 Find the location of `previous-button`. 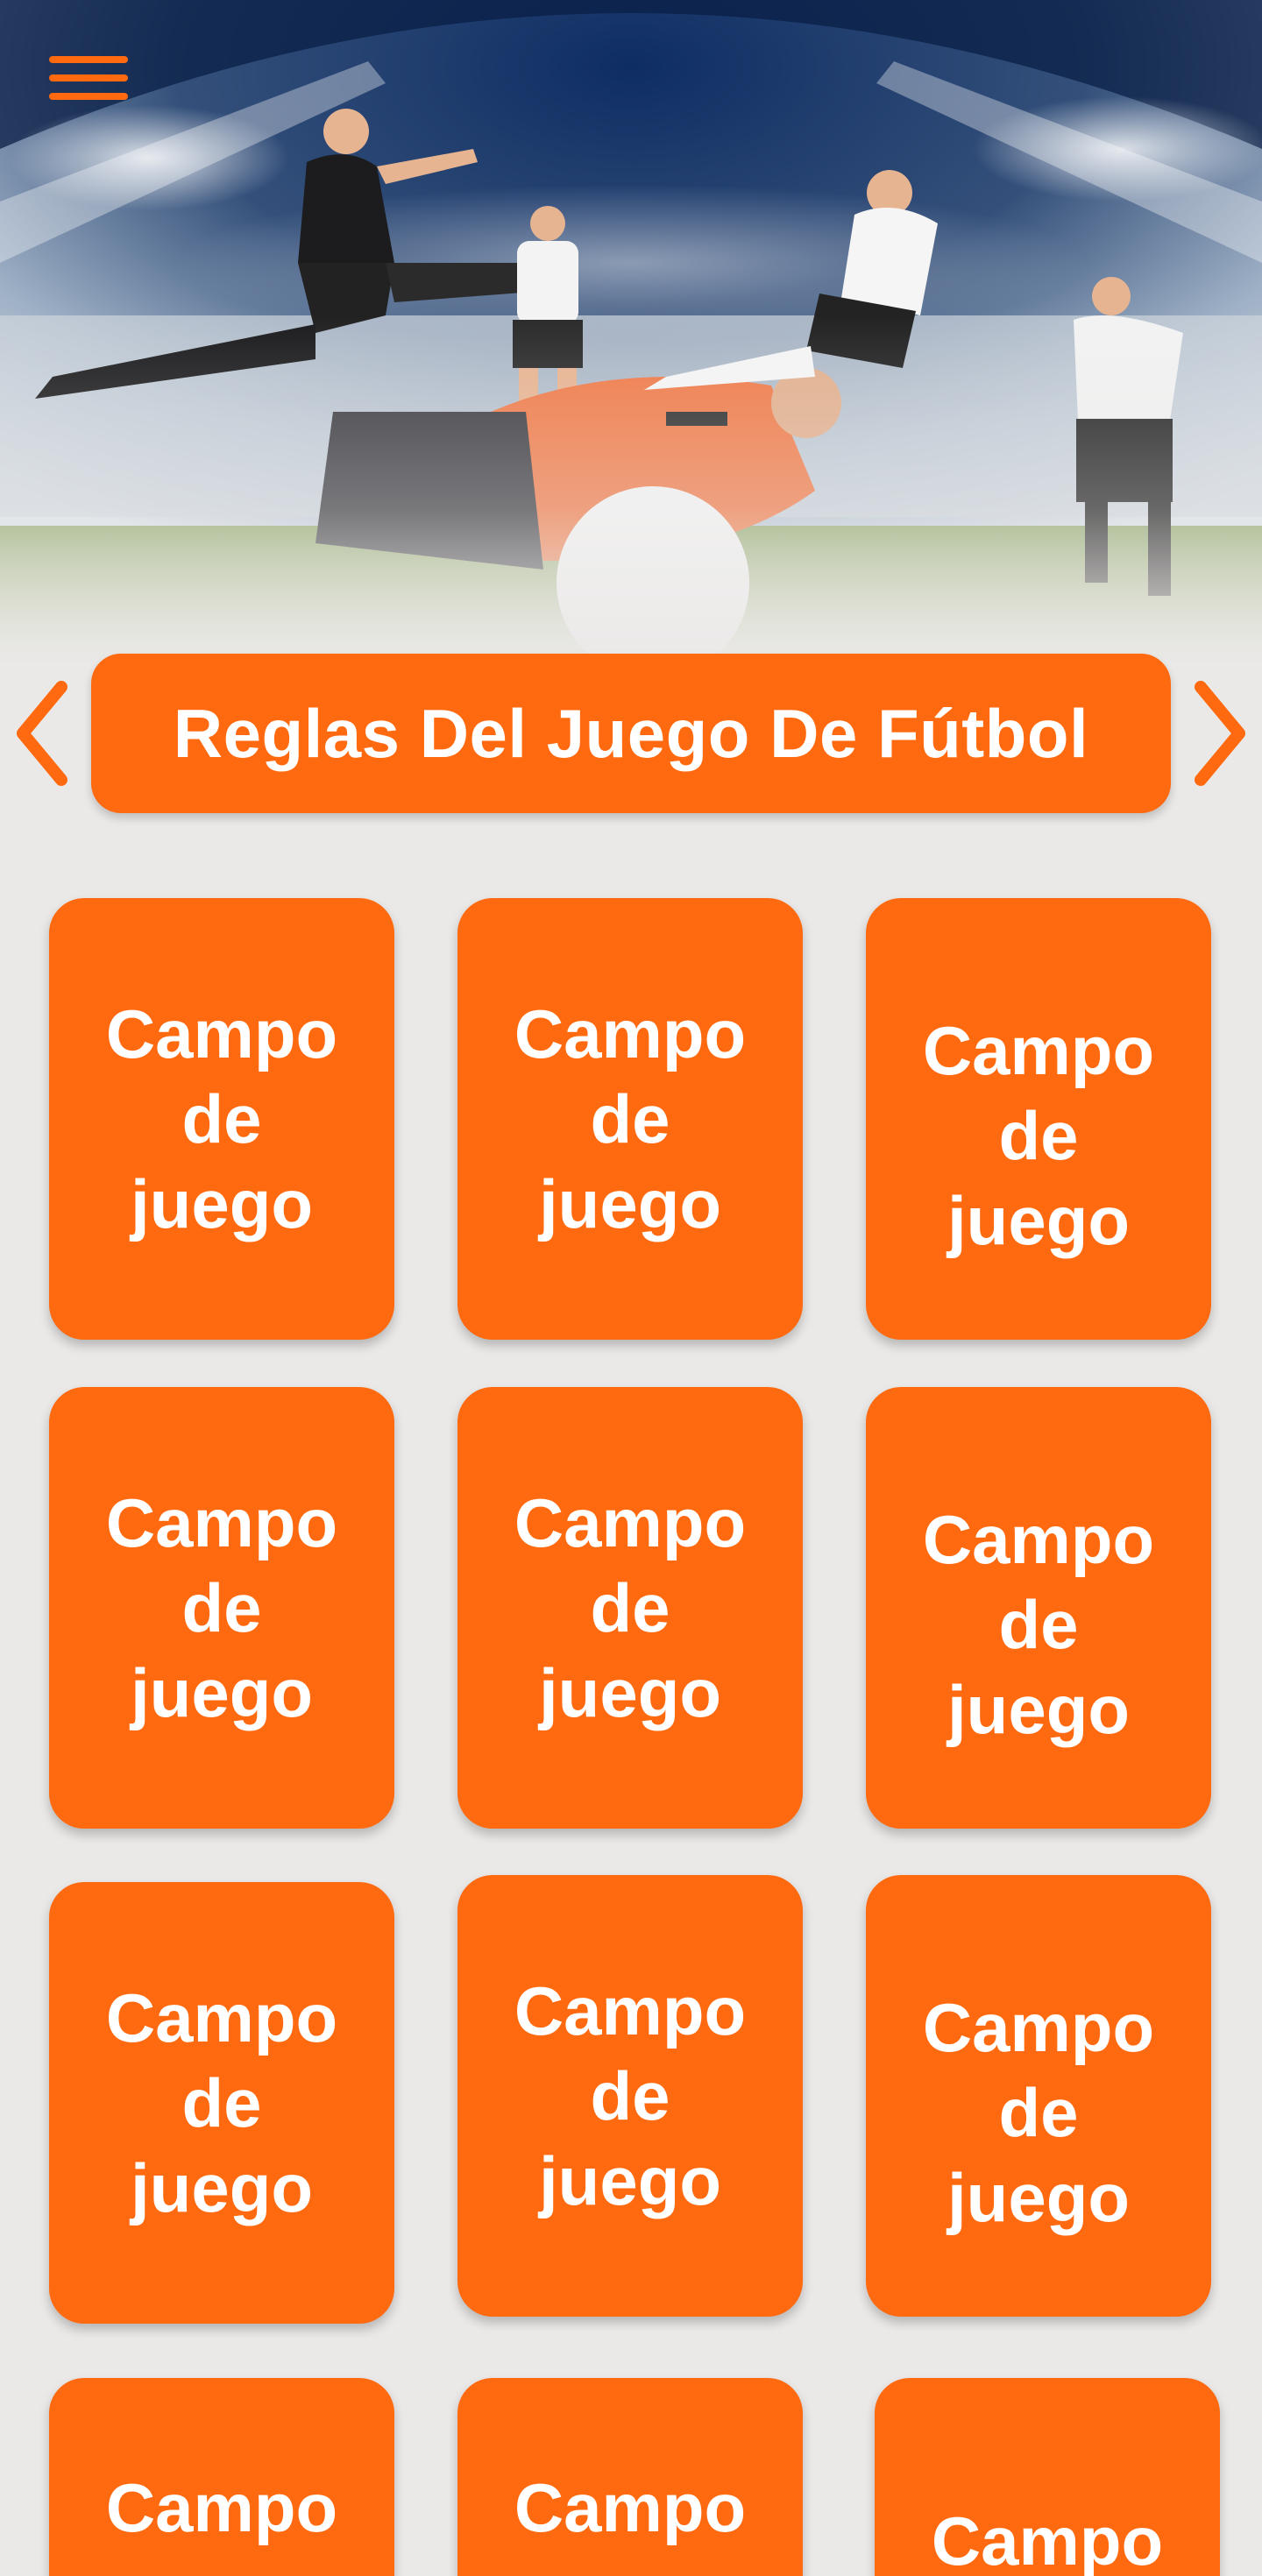

previous-button is located at coordinates (40, 733).